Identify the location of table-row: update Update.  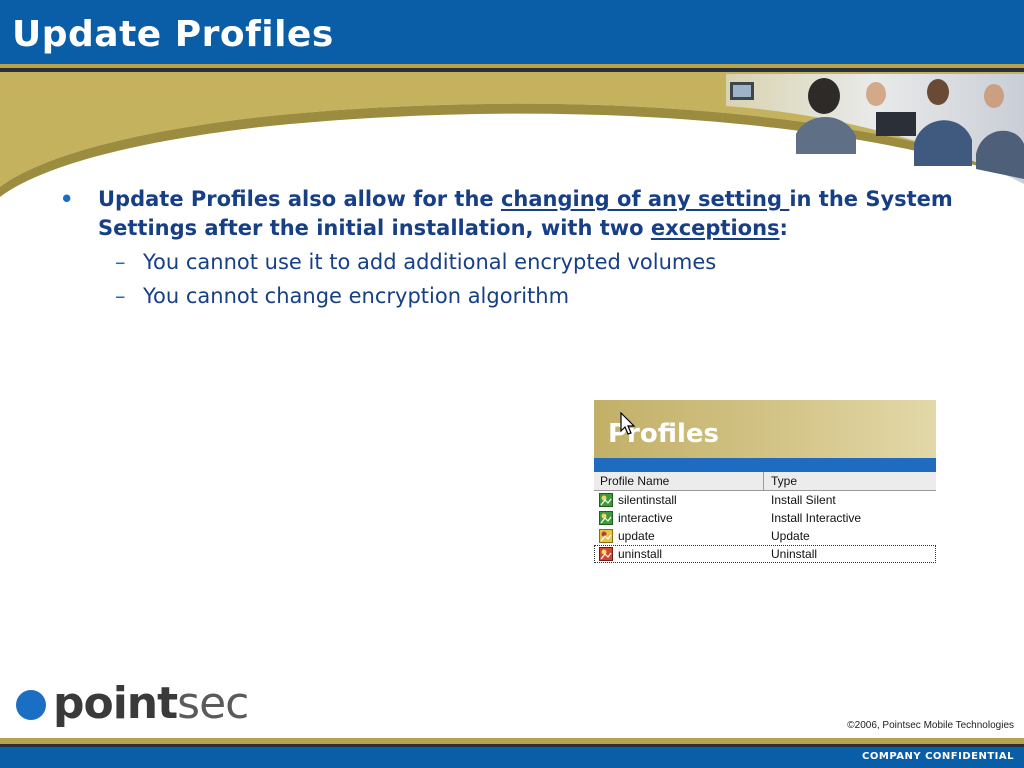
(765, 536).